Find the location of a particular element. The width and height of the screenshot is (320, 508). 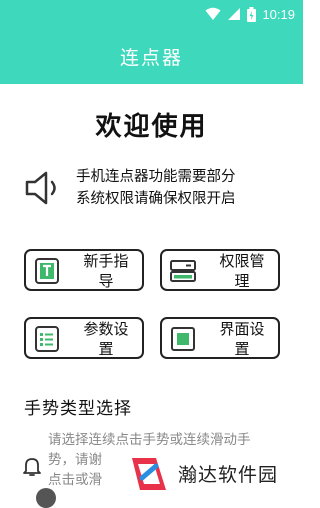

notice-line-2: 系统权限请确保权限开启 is located at coordinates (156, 199).